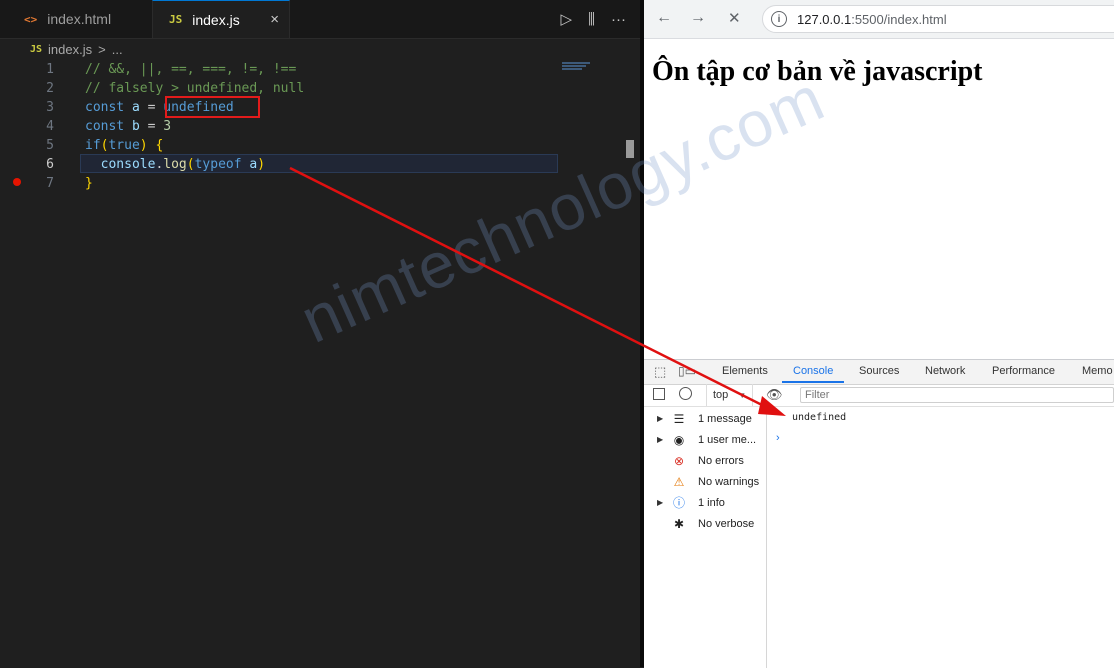  I want to click on sidebar-item-icon: ◉, so click(679, 439).